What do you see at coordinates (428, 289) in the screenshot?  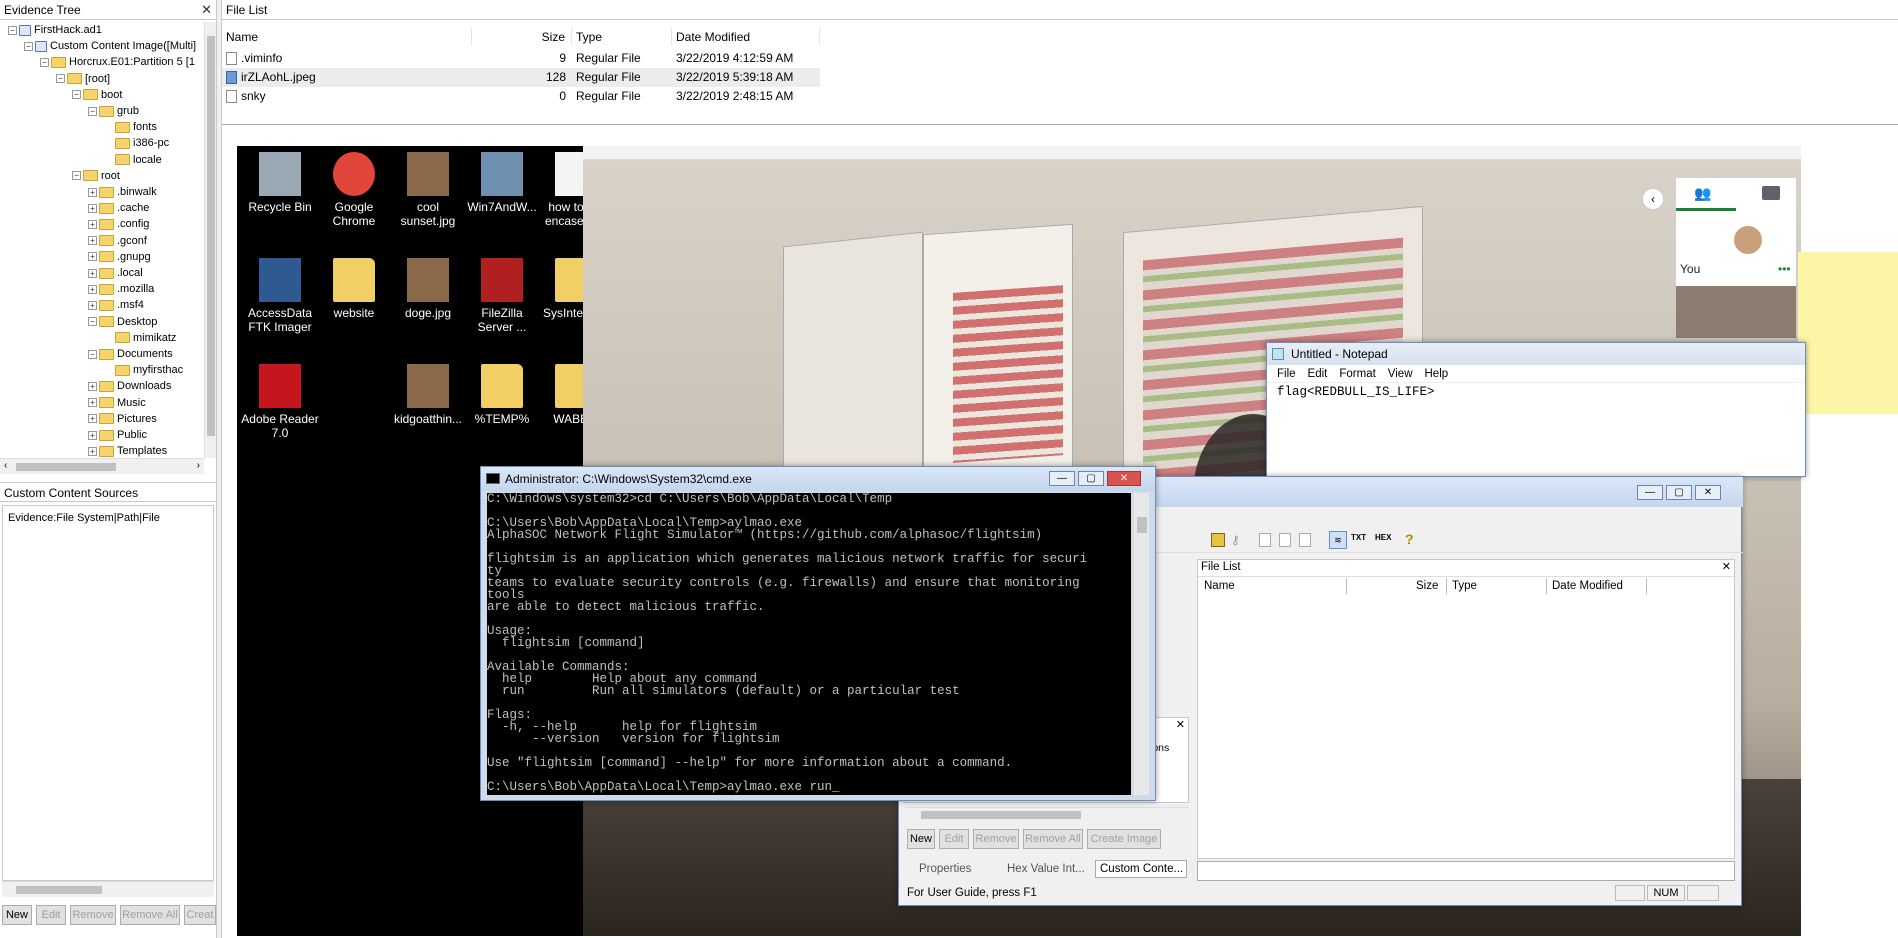 I see `desktop-icon: doge.jpg` at bounding box center [428, 289].